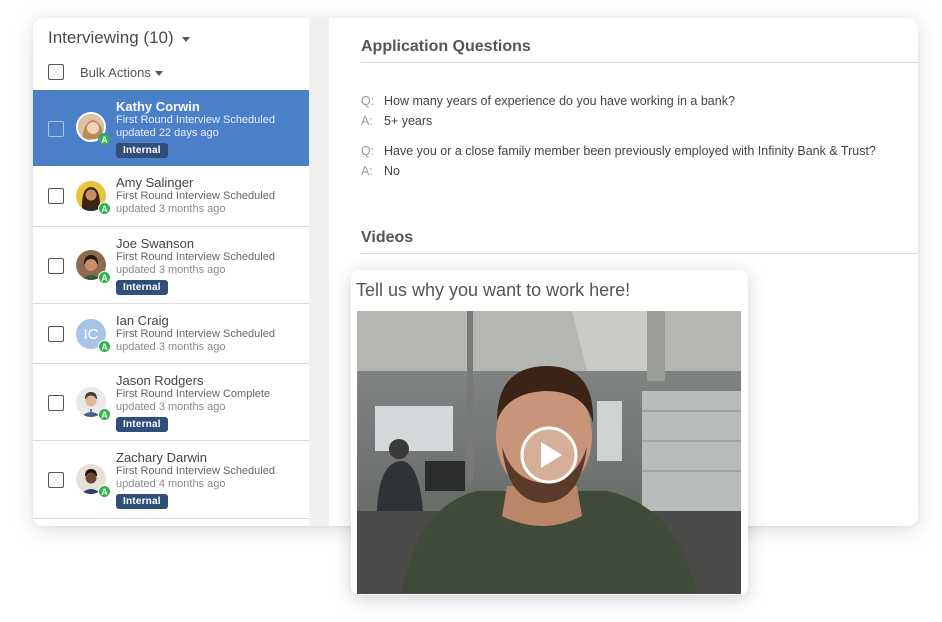 The height and width of the screenshot is (622, 942). What do you see at coordinates (319, 272) in the screenshot?
I see `panel-divider` at bounding box center [319, 272].